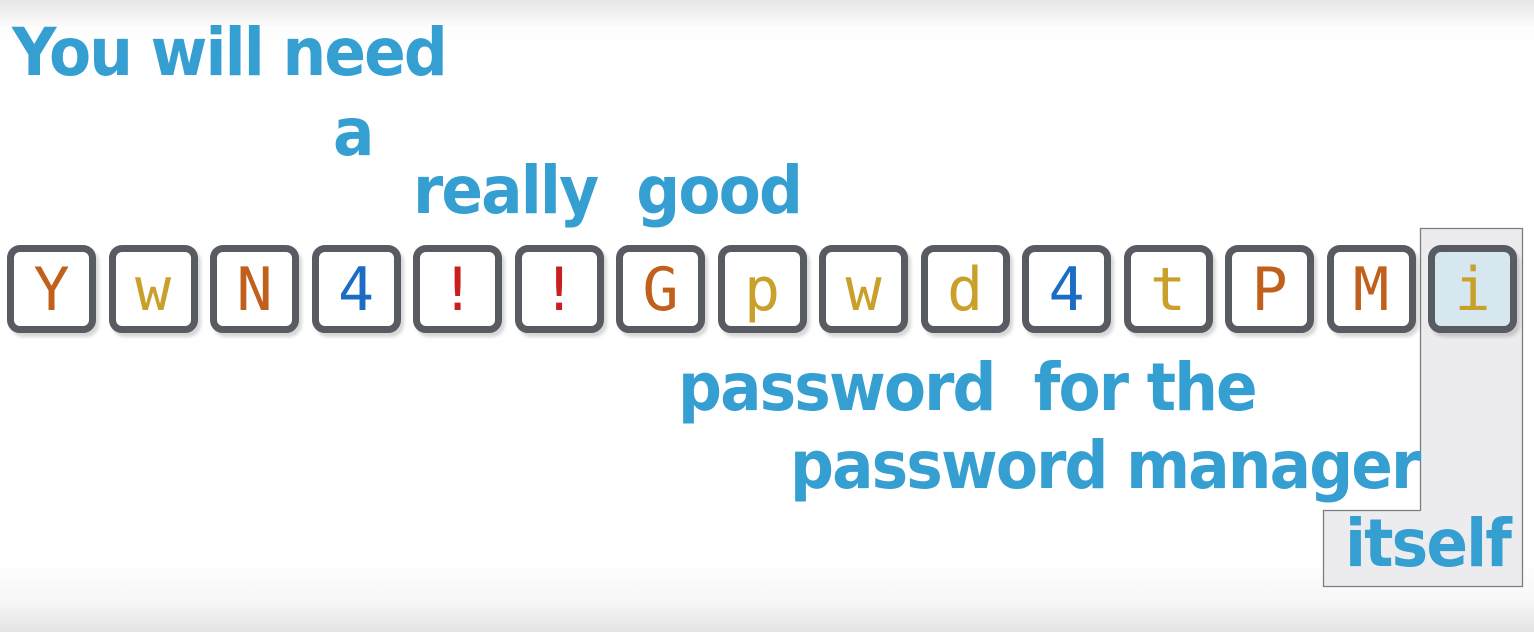 Image resolution: width=1534 pixels, height=632 pixels. What do you see at coordinates (1105, 465) in the screenshot?
I see `phrase-password-manager: password manager` at bounding box center [1105, 465].